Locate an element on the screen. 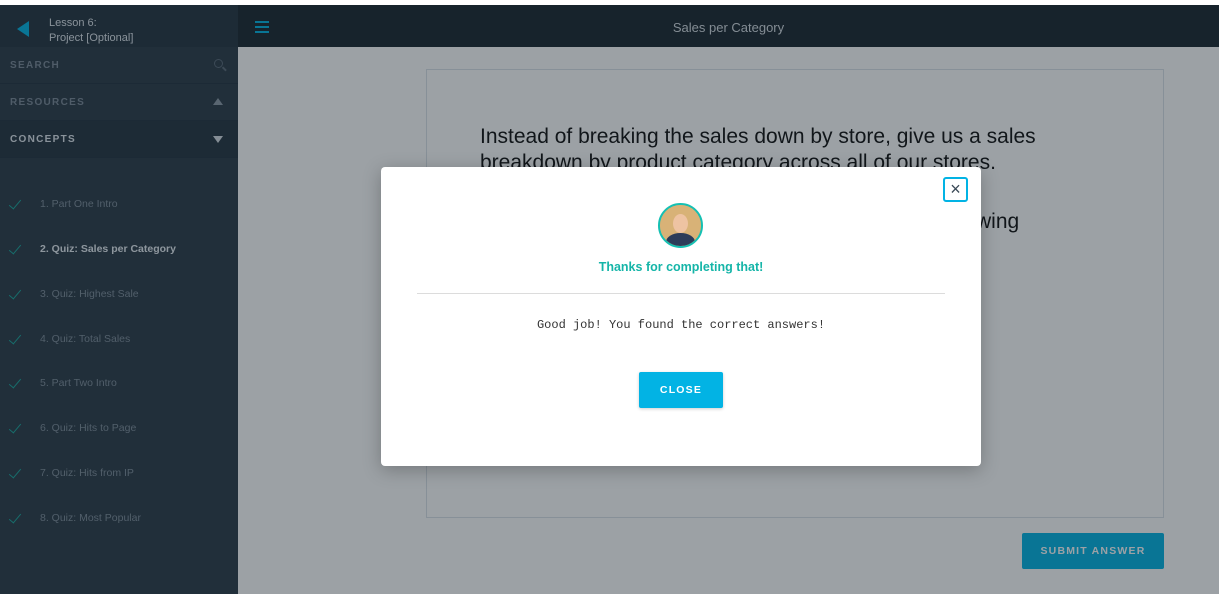 Image resolution: width=1219 pixels, height=594 pixels. close-icon: × is located at coordinates (955, 189).